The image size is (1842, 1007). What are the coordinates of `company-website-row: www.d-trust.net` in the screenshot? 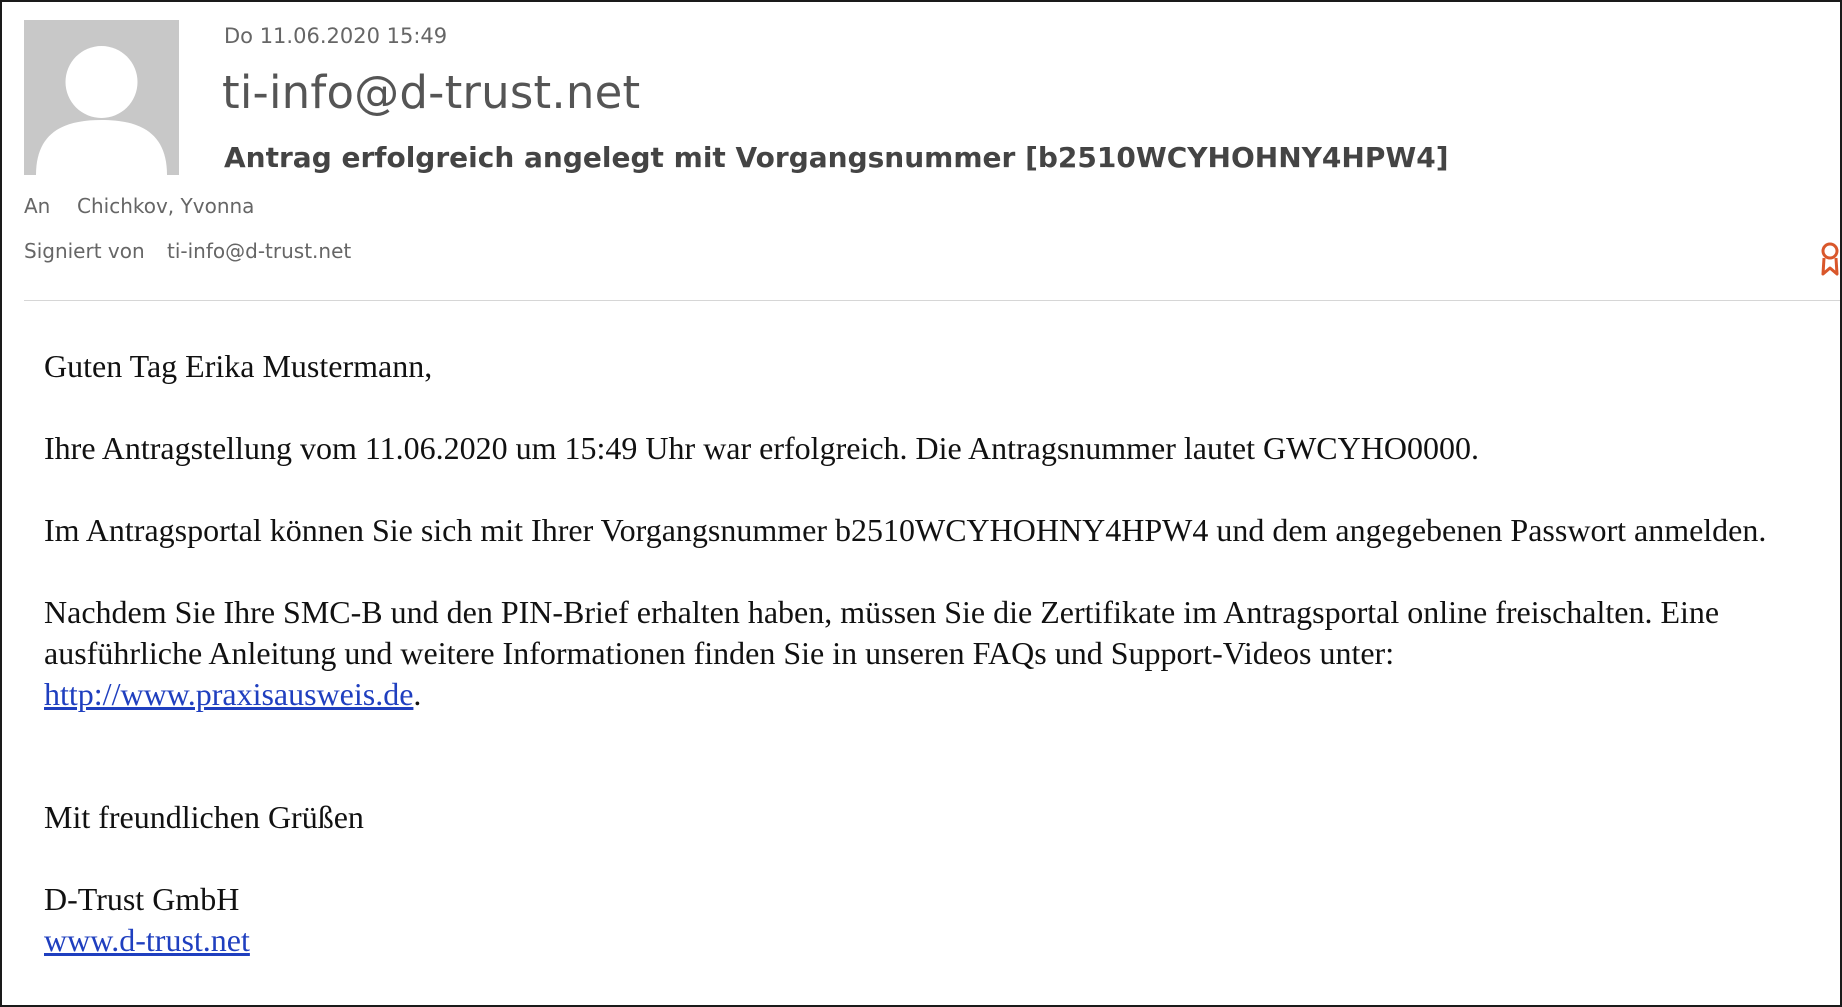 It's located at (924, 940).